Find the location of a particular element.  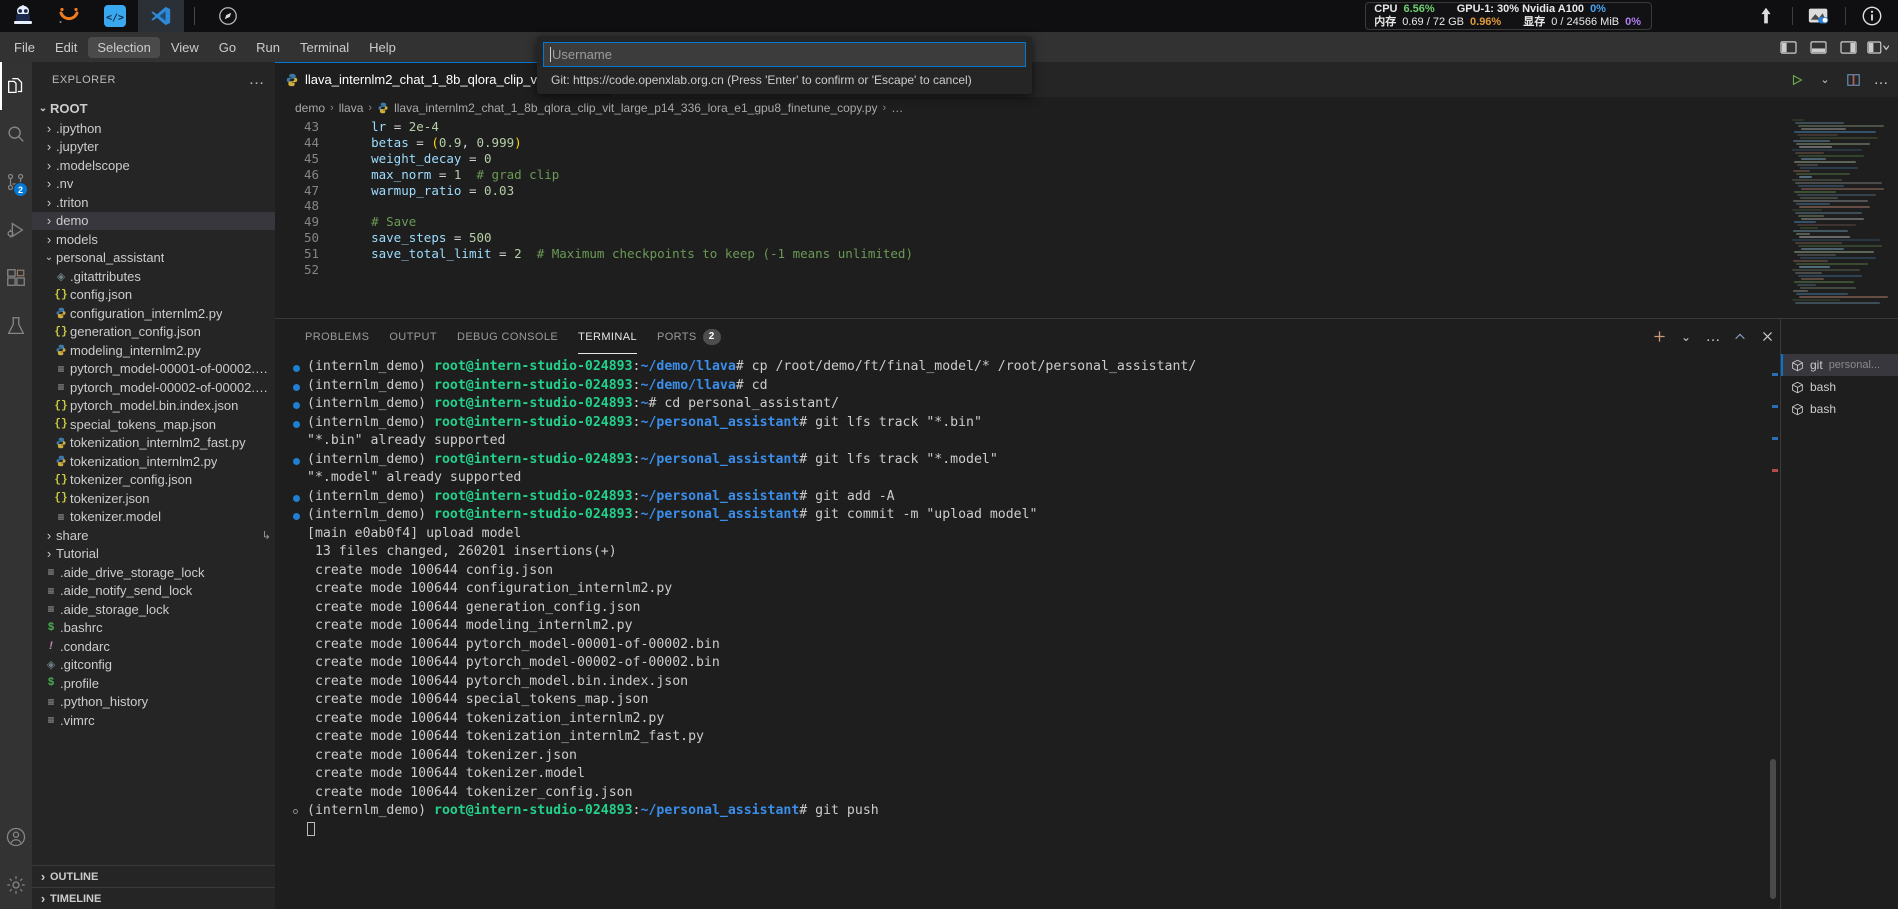

customize-layout-icon is located at coordinates (1878, 47).